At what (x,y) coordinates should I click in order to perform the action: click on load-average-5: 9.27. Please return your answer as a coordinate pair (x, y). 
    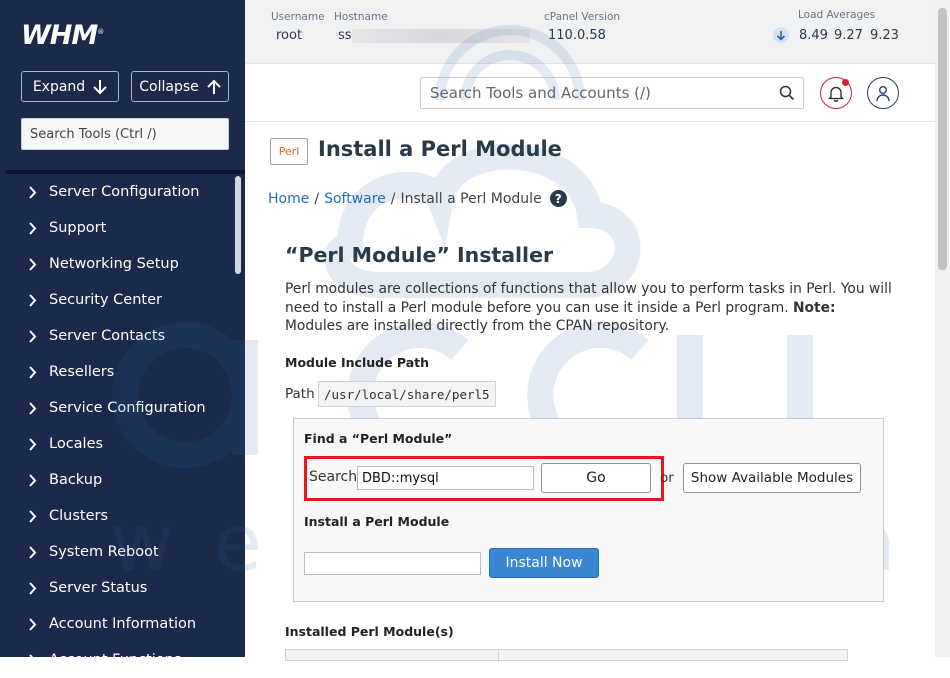
    Looking at the image, I should click on (848, 35).